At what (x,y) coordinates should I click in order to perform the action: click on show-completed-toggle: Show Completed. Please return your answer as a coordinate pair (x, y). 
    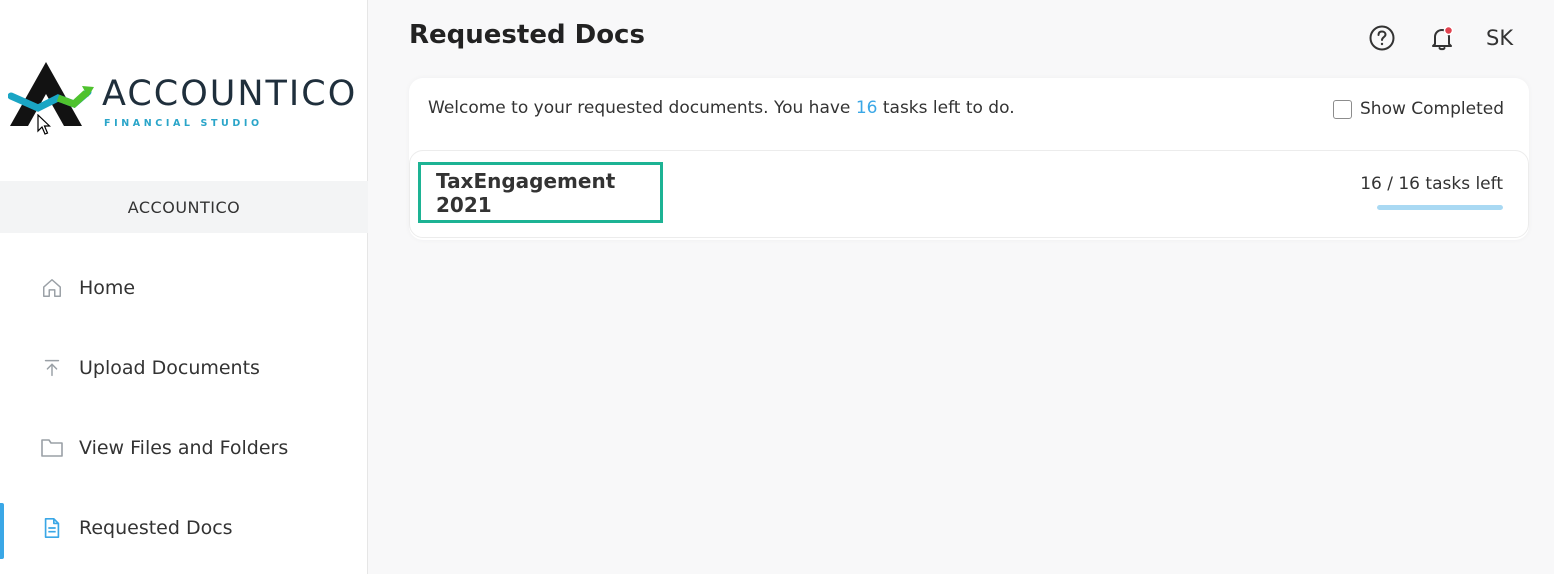
    Looking at the image, I should click on (1418, 109).